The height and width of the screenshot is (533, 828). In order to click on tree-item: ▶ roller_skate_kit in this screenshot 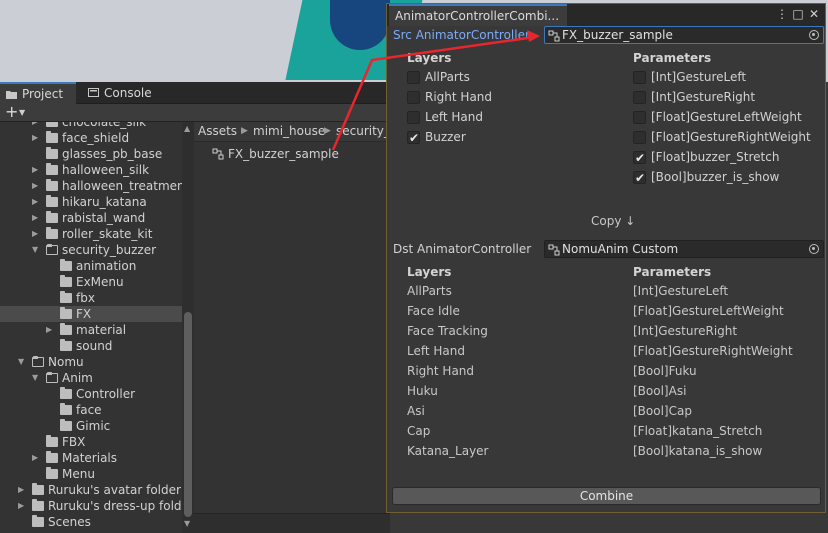, I will do `click(91, 234)`.